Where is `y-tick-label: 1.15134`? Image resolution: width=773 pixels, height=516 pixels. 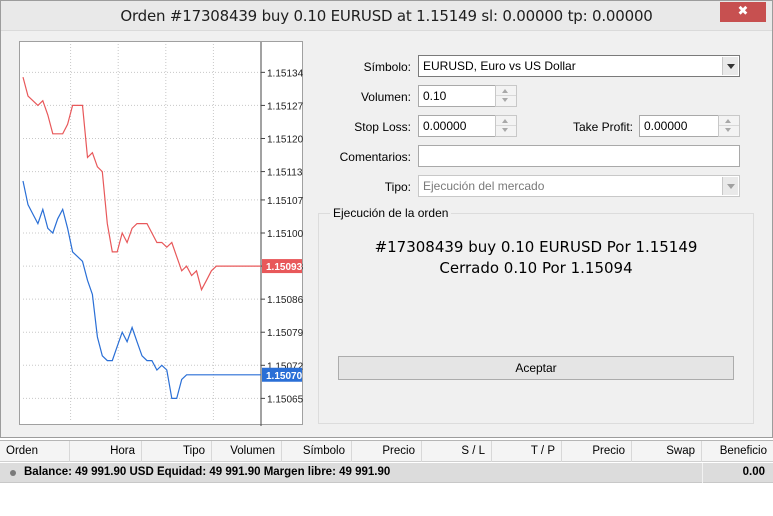
y-tick-label: 1.15134 is located at coordinates (285, 73).